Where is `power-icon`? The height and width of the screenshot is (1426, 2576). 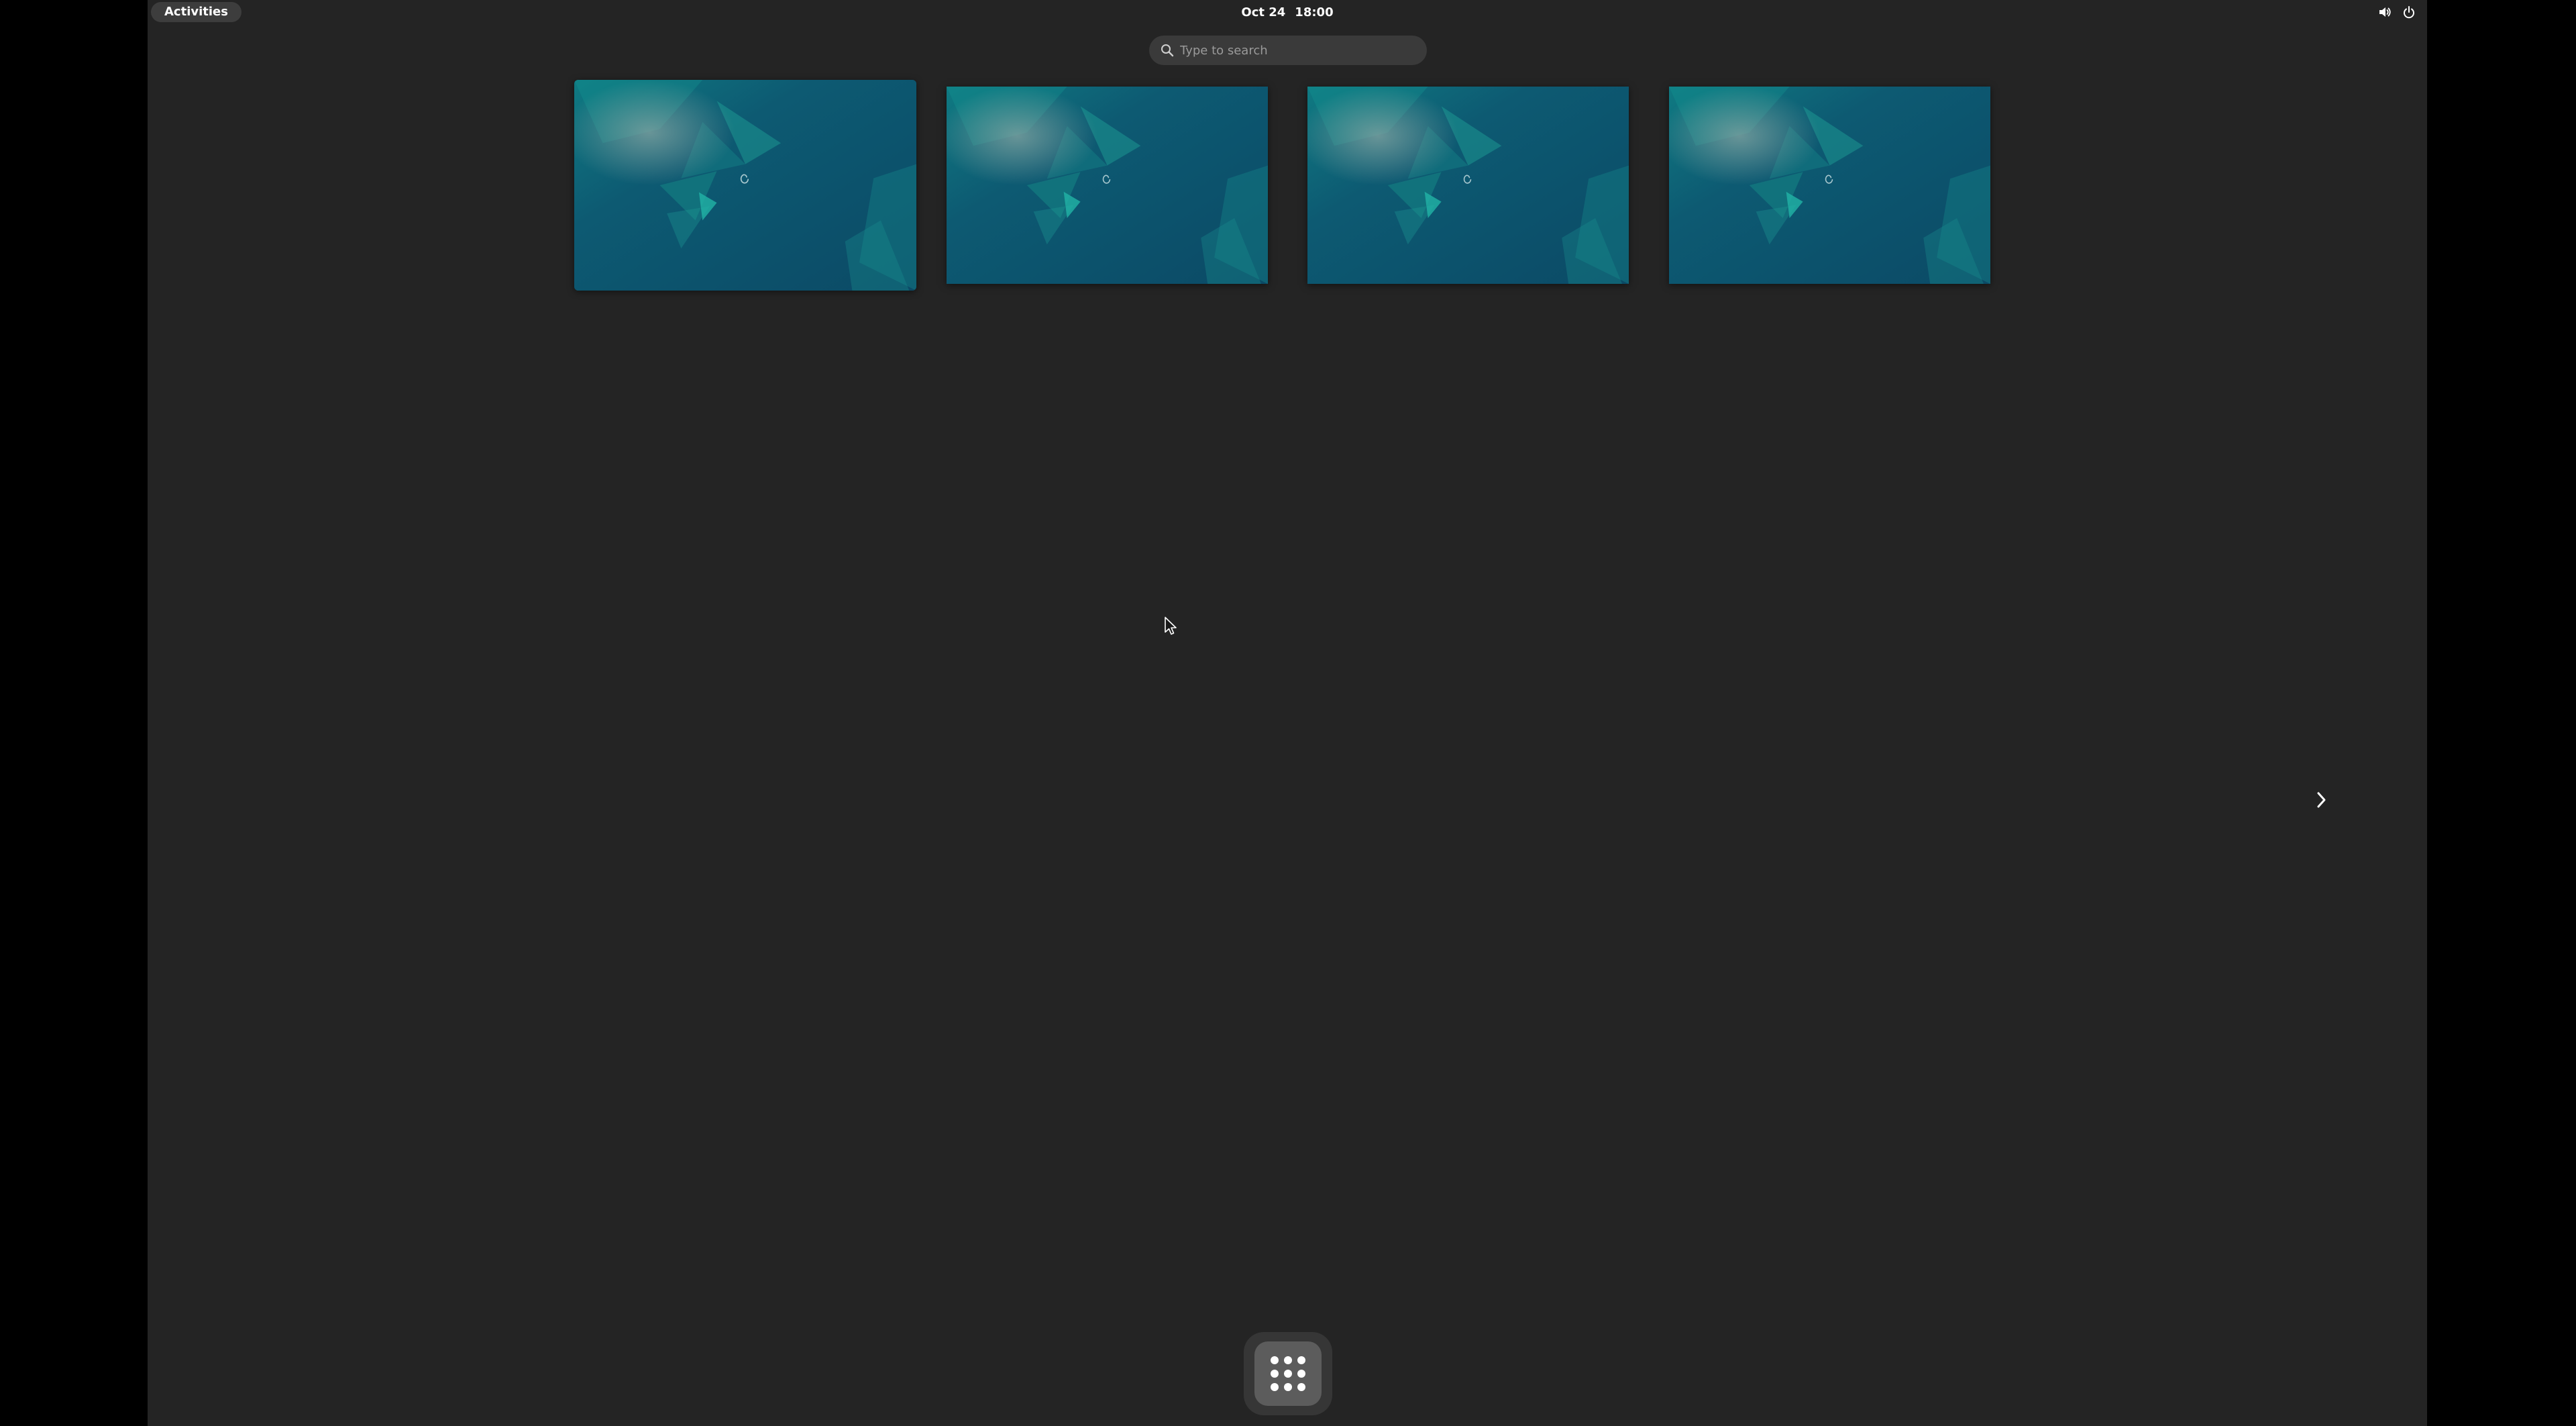
power-icon is located at coordinates (2409, 13).